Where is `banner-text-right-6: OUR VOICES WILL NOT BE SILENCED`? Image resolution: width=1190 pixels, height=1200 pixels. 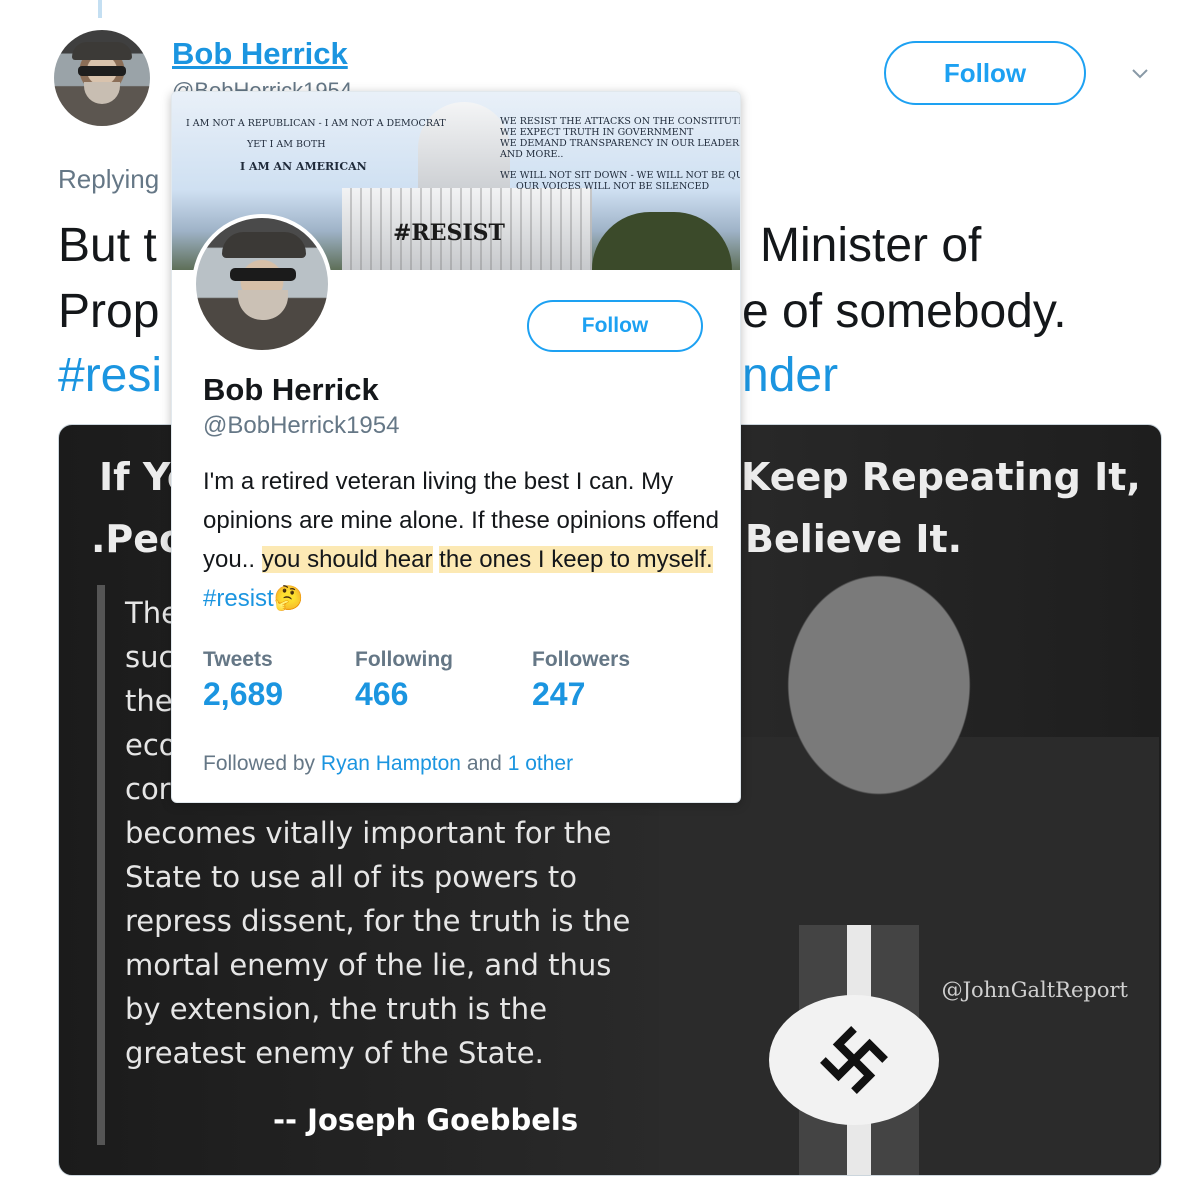 banner-text-right-6: OUR VOICES WILL NOT BE SILENCED is located at coordinates (613, 186).